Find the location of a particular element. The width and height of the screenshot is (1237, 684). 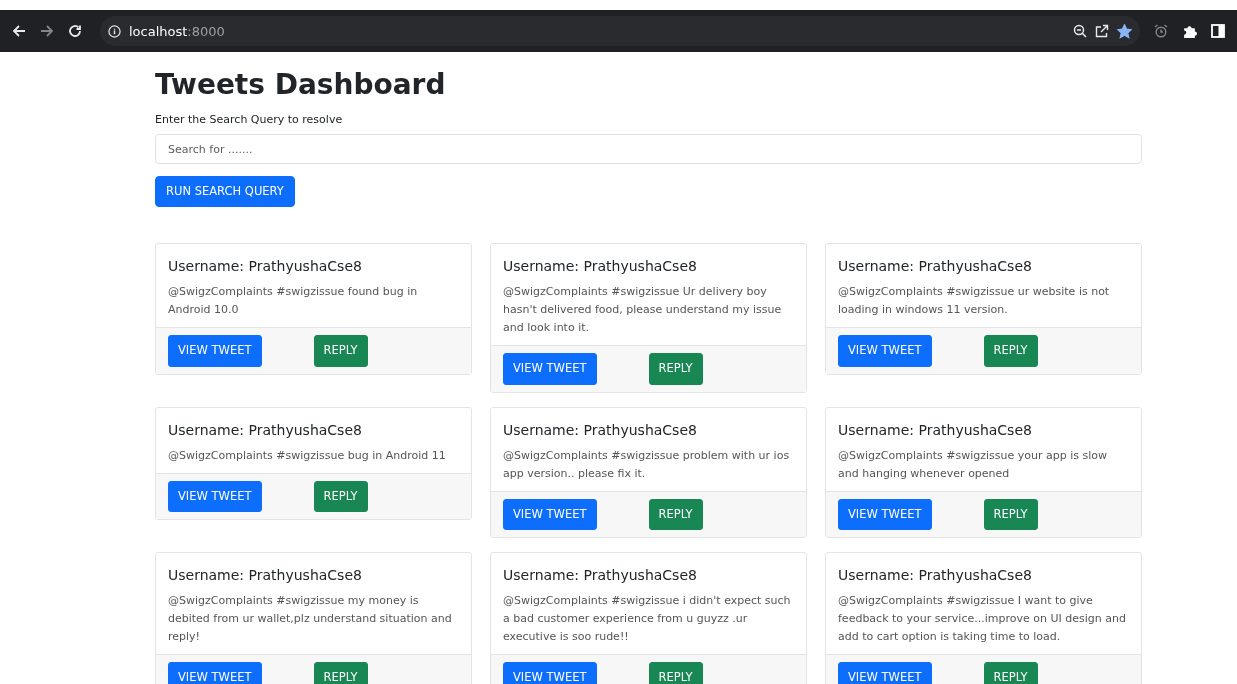

tweet-text: @SwigzComplaints #swigzissue my money is debited from ur wallet,plz understand situation and reply! is located at coordinates (310, 618).